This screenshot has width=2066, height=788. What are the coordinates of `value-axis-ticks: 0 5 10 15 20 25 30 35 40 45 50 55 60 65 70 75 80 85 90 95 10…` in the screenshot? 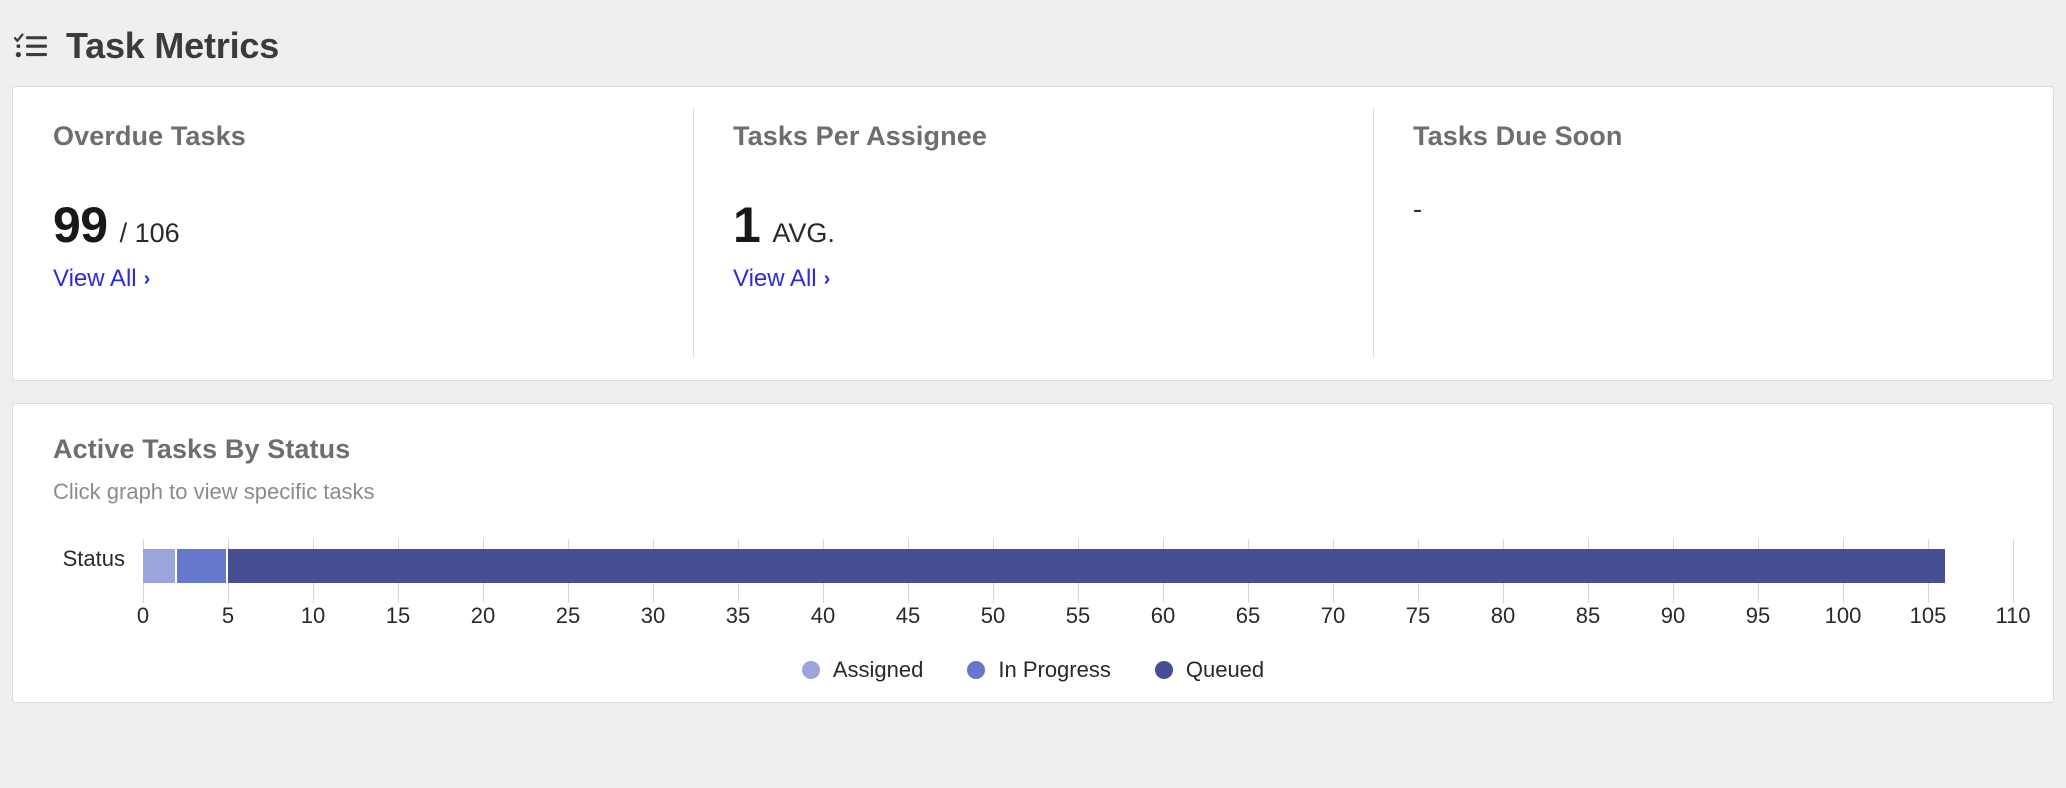 It's located at (1084, 619).